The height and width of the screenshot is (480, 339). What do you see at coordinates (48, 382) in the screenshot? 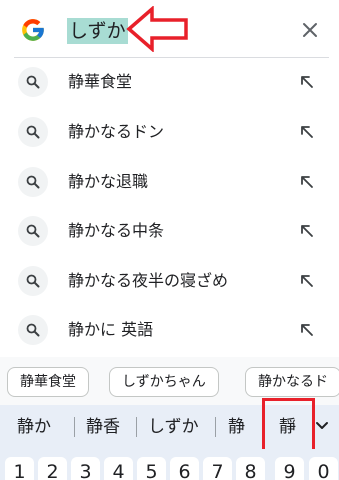
I see `suggestion-chip: 静華食堂` at bounding box center [48, 382].